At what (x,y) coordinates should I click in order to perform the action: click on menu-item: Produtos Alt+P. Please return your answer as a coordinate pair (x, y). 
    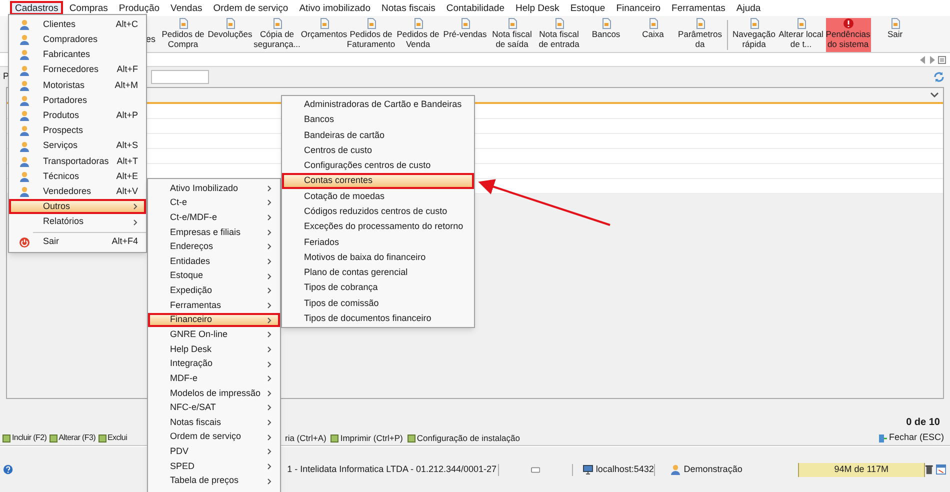
    Looking at the image, I should click on (77, 116).